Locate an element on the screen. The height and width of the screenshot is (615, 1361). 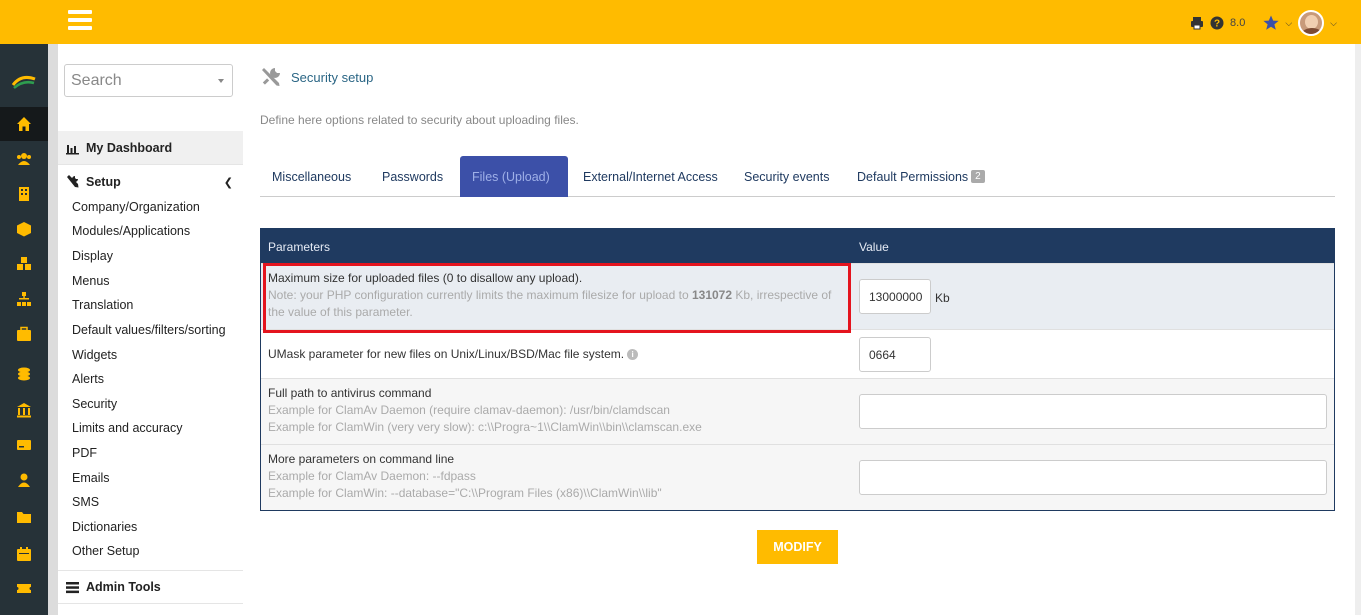
sidebar-item-translation: Translation is located at coordinates (102, 305).